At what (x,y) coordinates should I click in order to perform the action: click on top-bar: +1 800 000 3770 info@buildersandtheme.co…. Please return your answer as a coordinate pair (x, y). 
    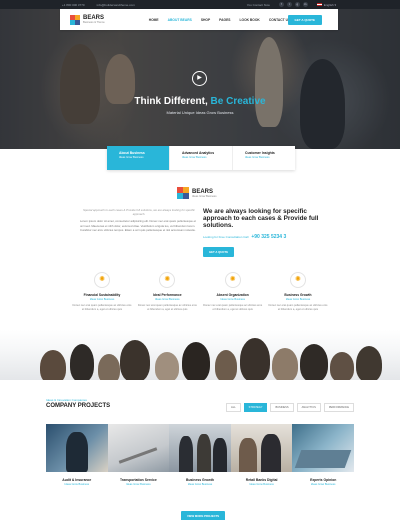
    Looking at the image, I should click on (200, 4).